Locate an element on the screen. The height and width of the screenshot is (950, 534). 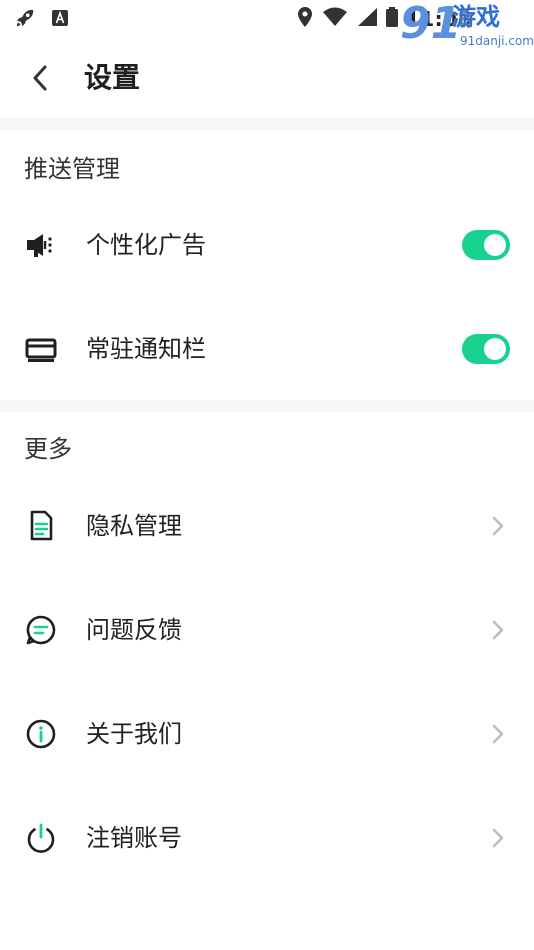
personalized-ads-toggle is located at coordinates (486, 245).